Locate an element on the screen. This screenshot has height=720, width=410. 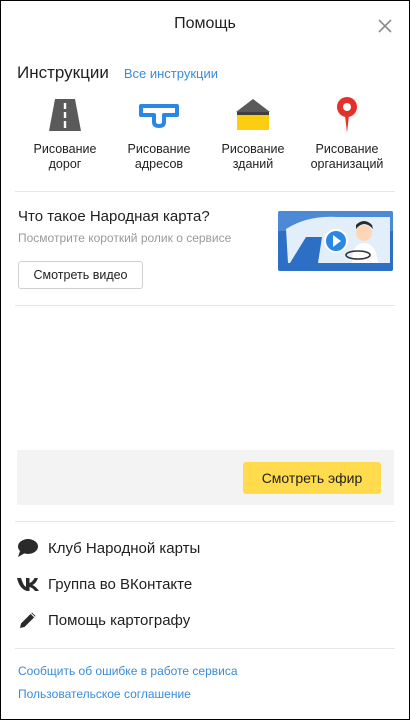
watch-video-button: Смотреть видео is located at coordinates (80, 275).